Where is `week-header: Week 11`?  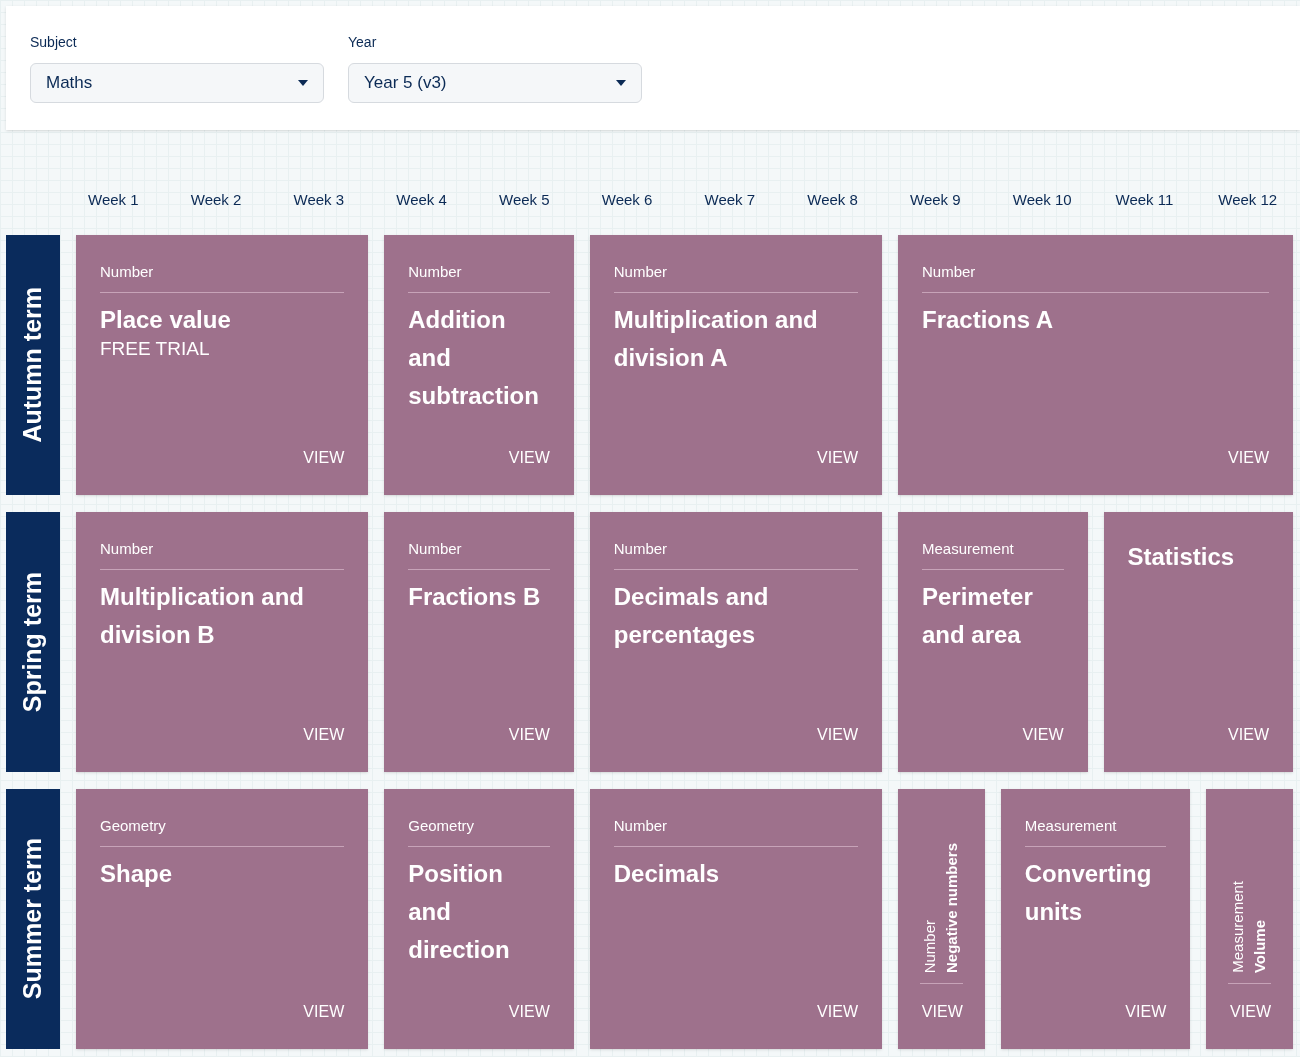
week-header: Week 11 is located at coordinates (1144, 199).